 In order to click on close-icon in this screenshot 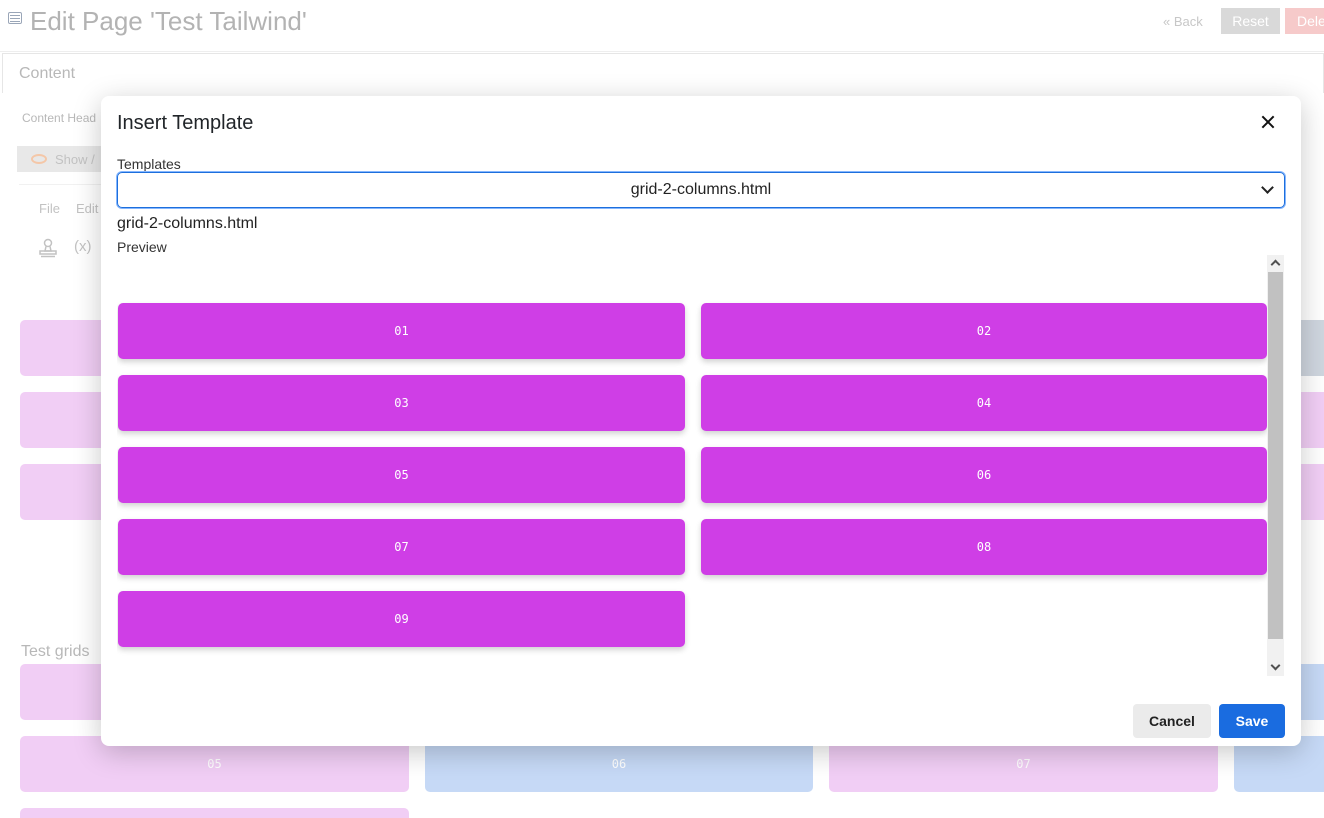, I will do `click(1268, 122)`.